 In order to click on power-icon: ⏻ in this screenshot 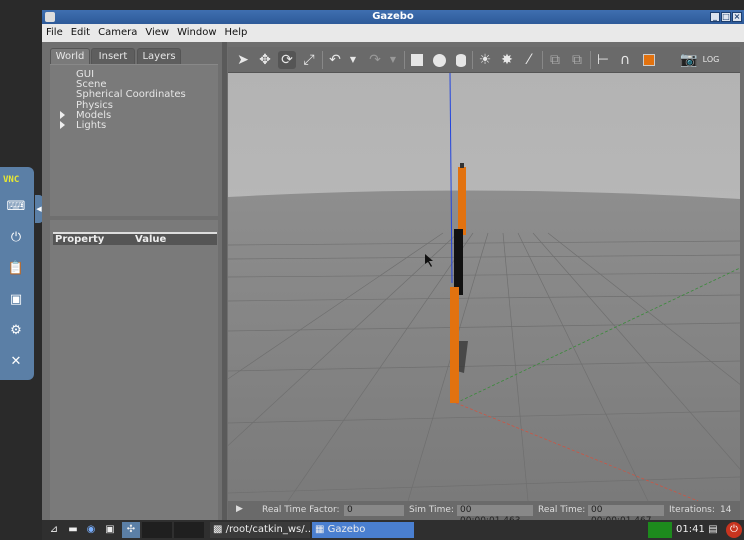, I will do `click(16, 238)`.